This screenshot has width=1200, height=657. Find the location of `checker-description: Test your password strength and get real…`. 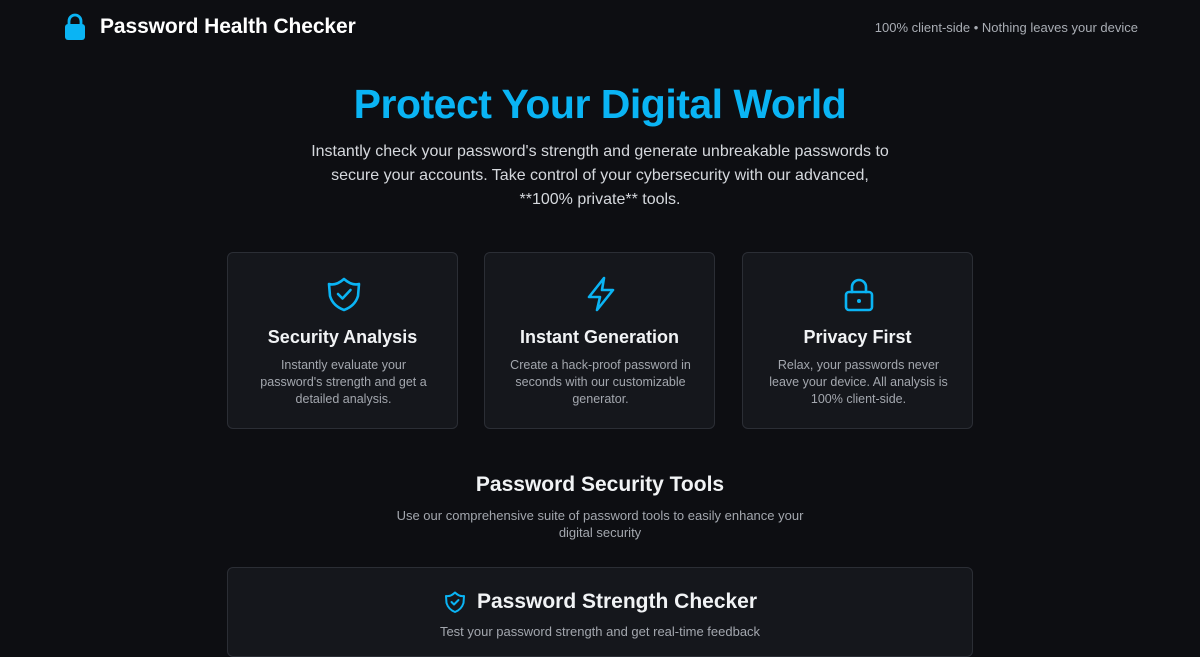

checker-description: Test your password strength and get real… is located at coordinates (600, 631).